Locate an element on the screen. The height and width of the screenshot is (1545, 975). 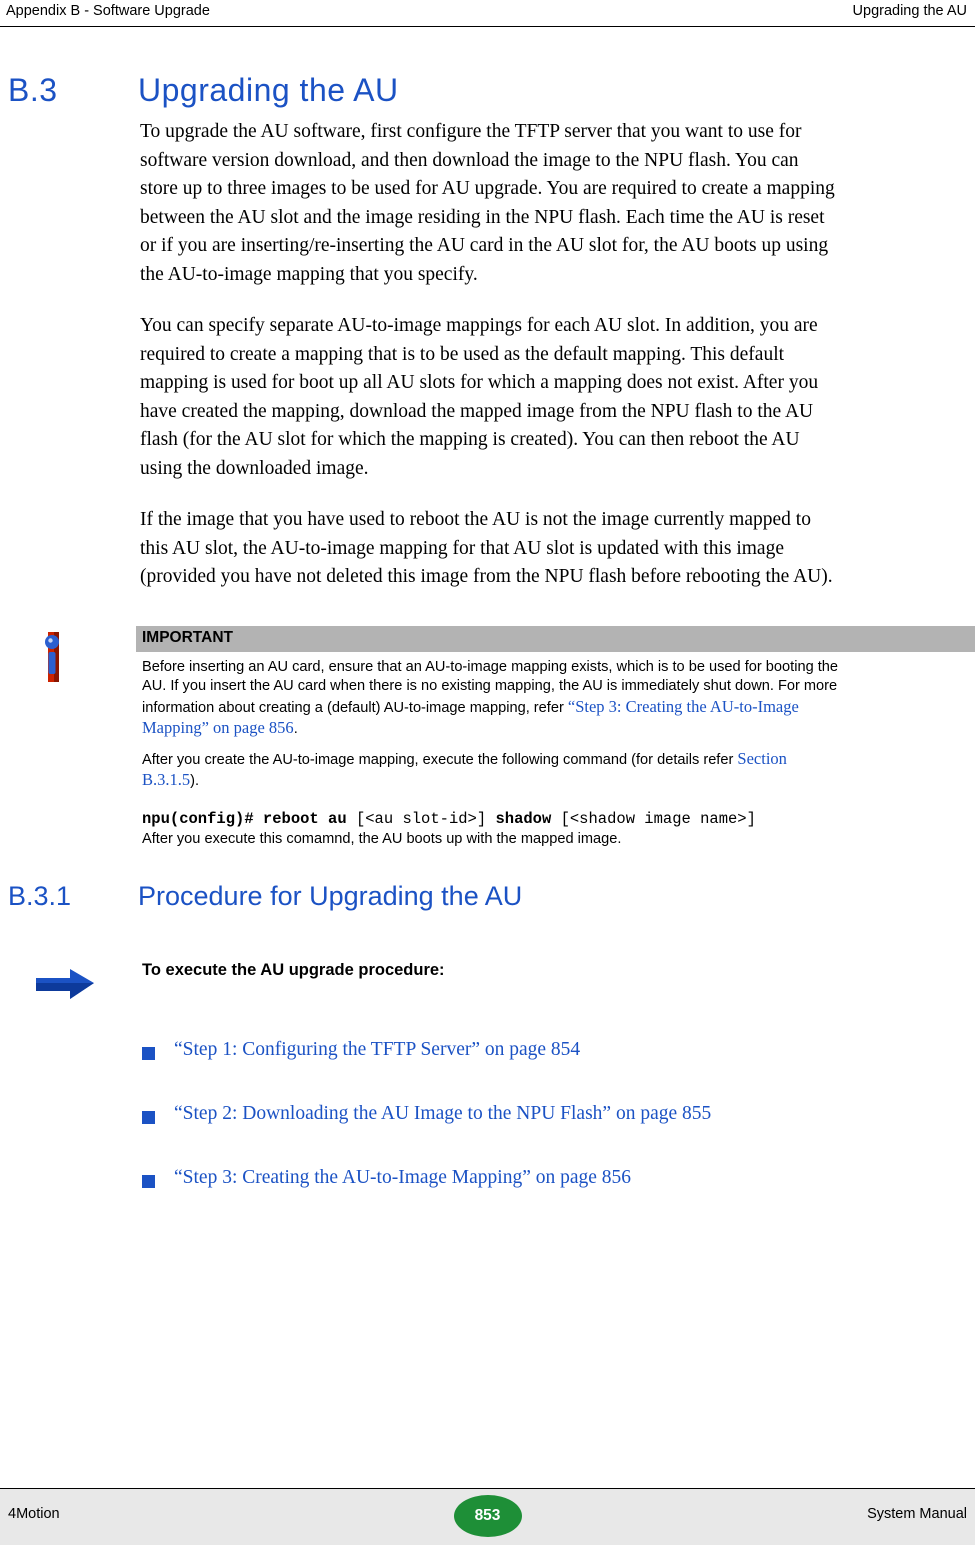
header-left-text: Appendix B - Software Upgrade is located at coordinates (108, 11).